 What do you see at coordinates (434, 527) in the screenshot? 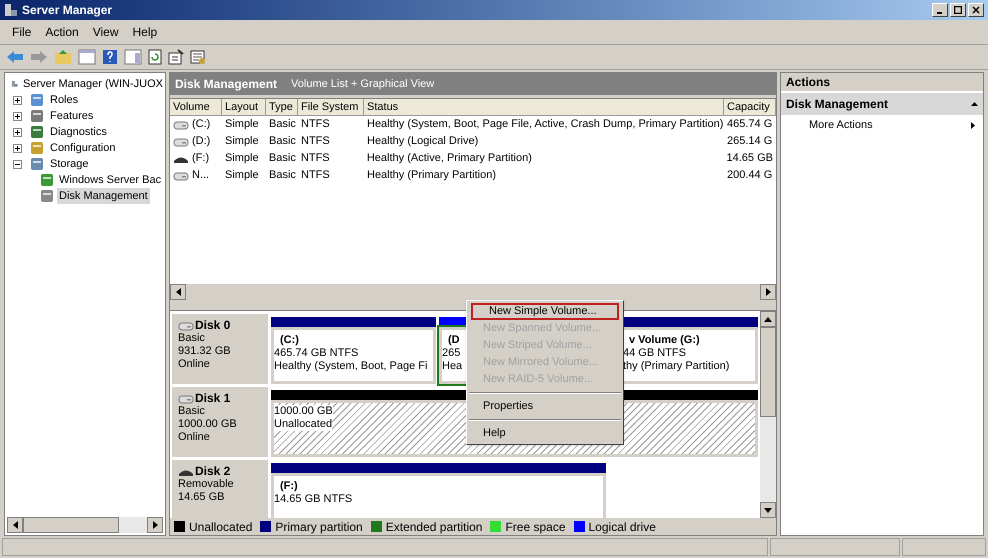
I see `legend-label: Extended partition` at bounding box center [434, 527].